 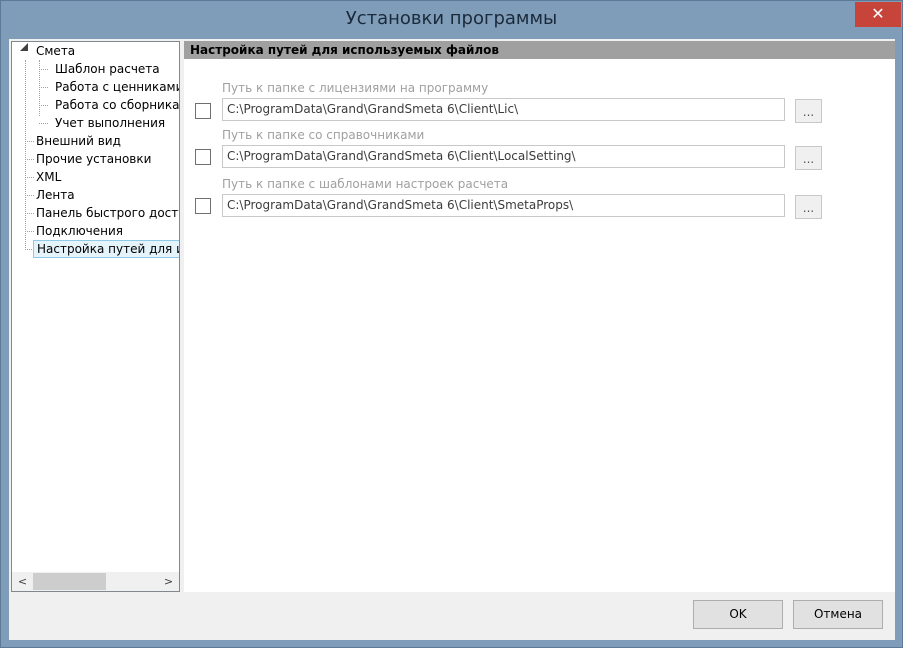 I want to click on tree-item-price-tags: Работа с ценниками, so click(x=117, y=87).